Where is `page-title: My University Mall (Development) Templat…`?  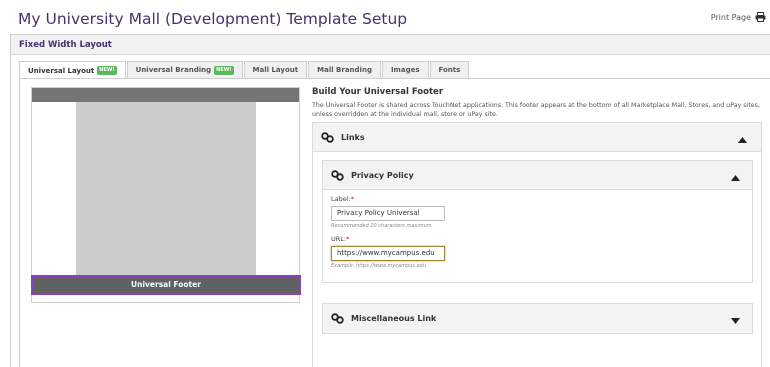
page-title: My University Mall (Development) Templat… is located at coordinates (213, 19).